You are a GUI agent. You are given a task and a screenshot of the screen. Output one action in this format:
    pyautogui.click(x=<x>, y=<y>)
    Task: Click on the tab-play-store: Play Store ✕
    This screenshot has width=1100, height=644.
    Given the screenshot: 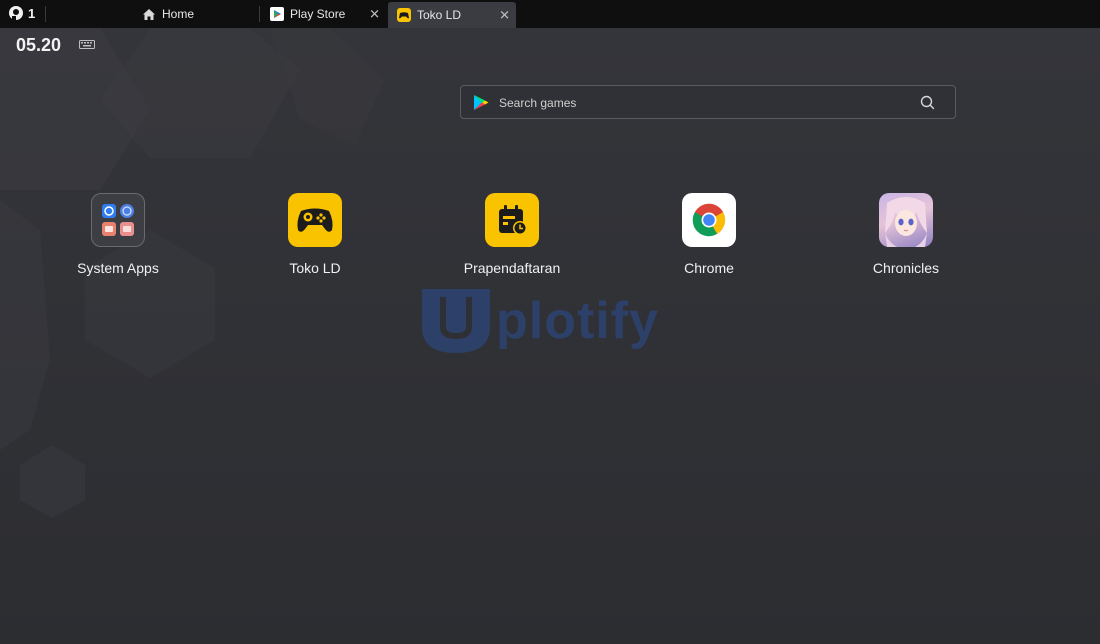 What is the action you would take?
    pyautogui.click(x=324, y=14)
    